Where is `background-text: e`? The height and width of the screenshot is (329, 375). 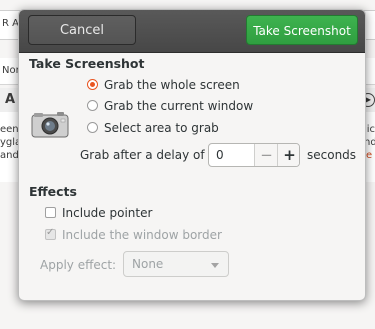 background-text: e is located at coordinates (369, 155).